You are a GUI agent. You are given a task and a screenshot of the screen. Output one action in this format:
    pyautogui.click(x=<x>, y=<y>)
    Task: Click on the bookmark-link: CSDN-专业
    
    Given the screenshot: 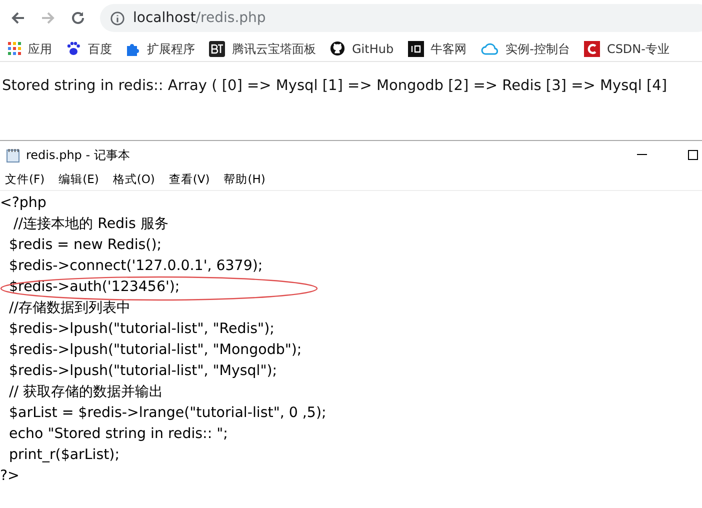 What is the action you would take?
    pyautogui.click(x=638, y=49)
    